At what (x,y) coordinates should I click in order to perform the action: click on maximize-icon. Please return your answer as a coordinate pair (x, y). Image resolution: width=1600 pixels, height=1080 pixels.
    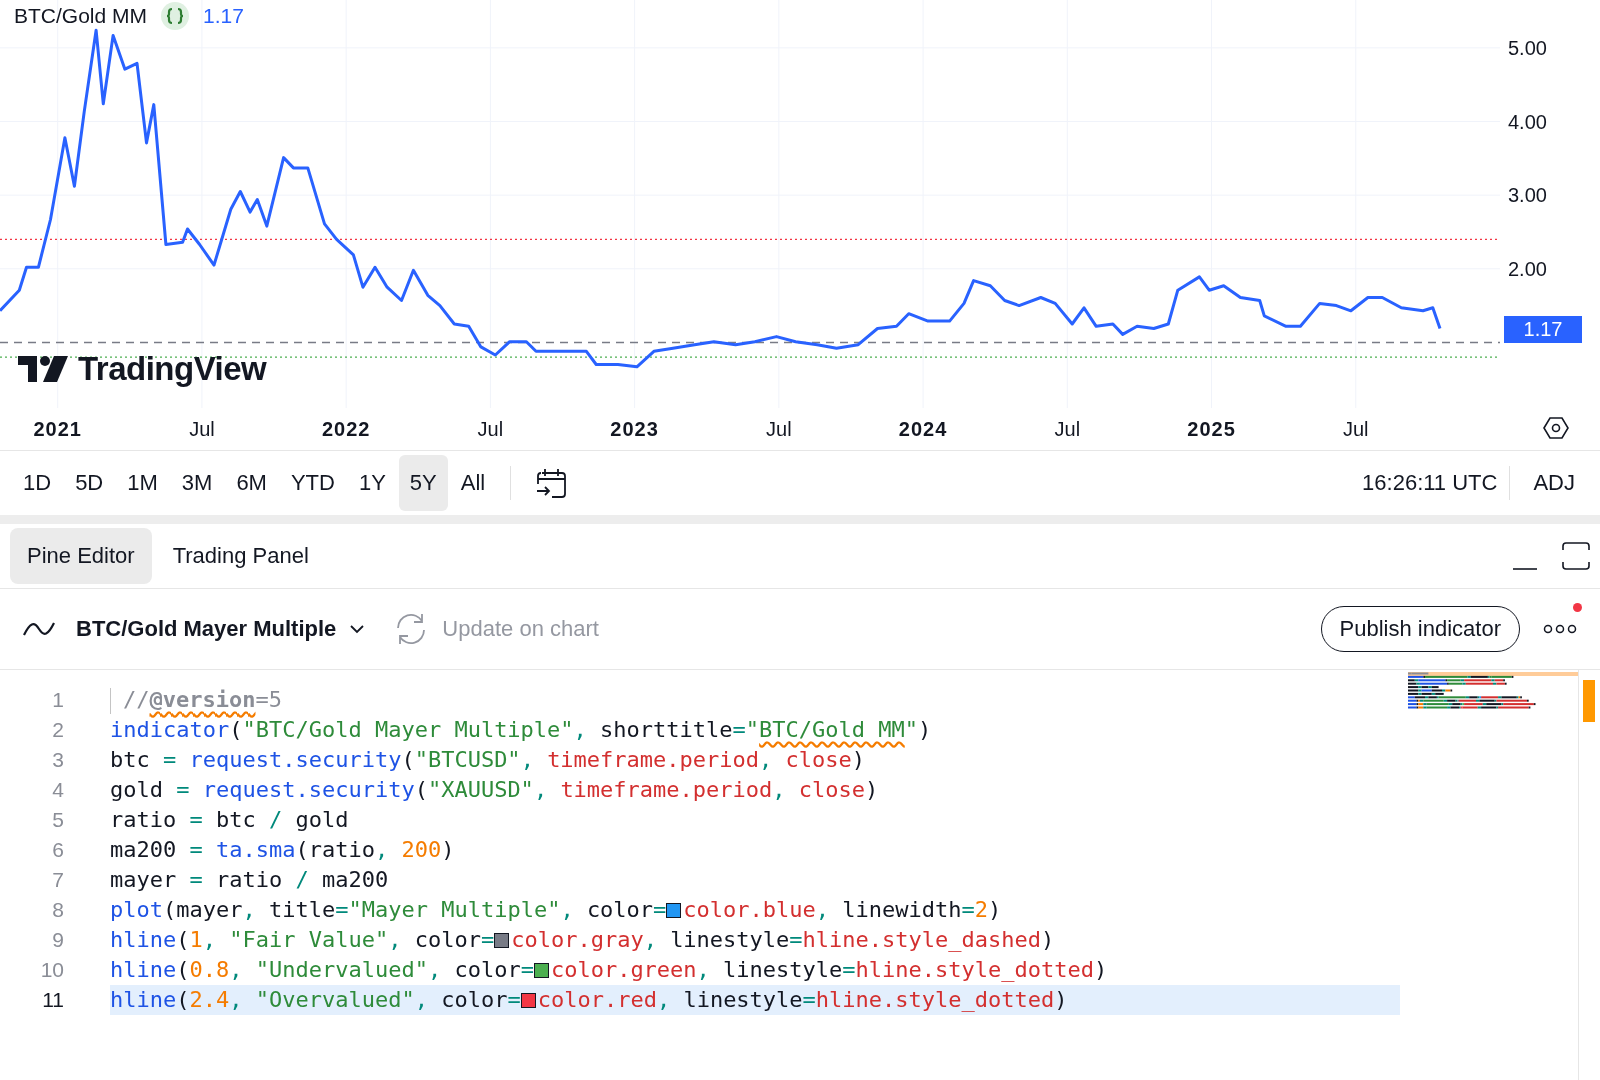
    Looking at the image, I should click on (1576, 556).